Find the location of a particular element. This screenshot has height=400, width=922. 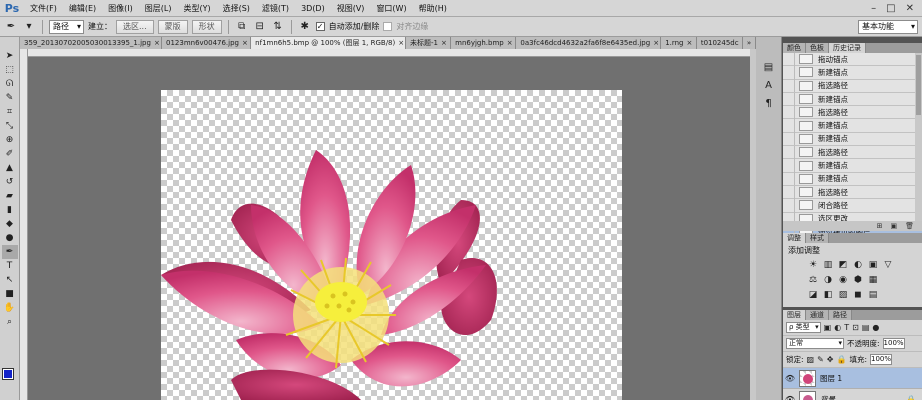

tab-paths: 路径 is located at coordinates (840, 315).